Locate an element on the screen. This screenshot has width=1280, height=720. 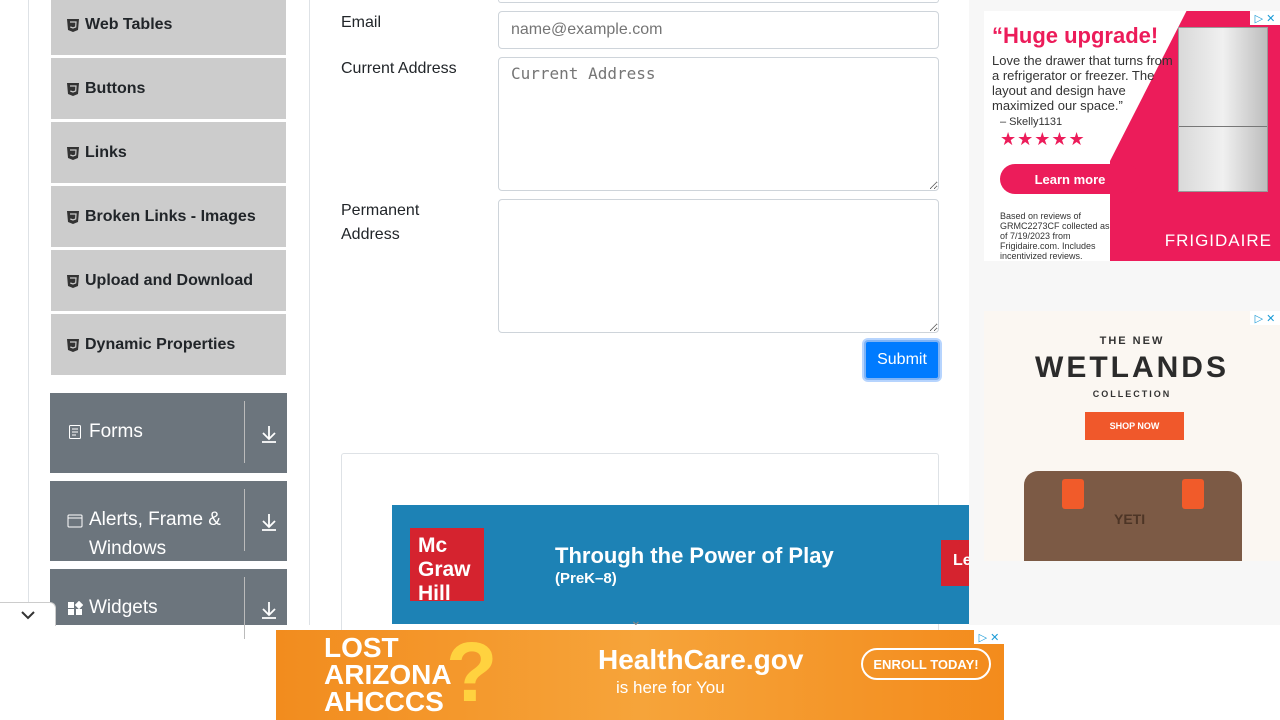
permanent-address-label-line1: Permanent is located at coordinates (380, 210).